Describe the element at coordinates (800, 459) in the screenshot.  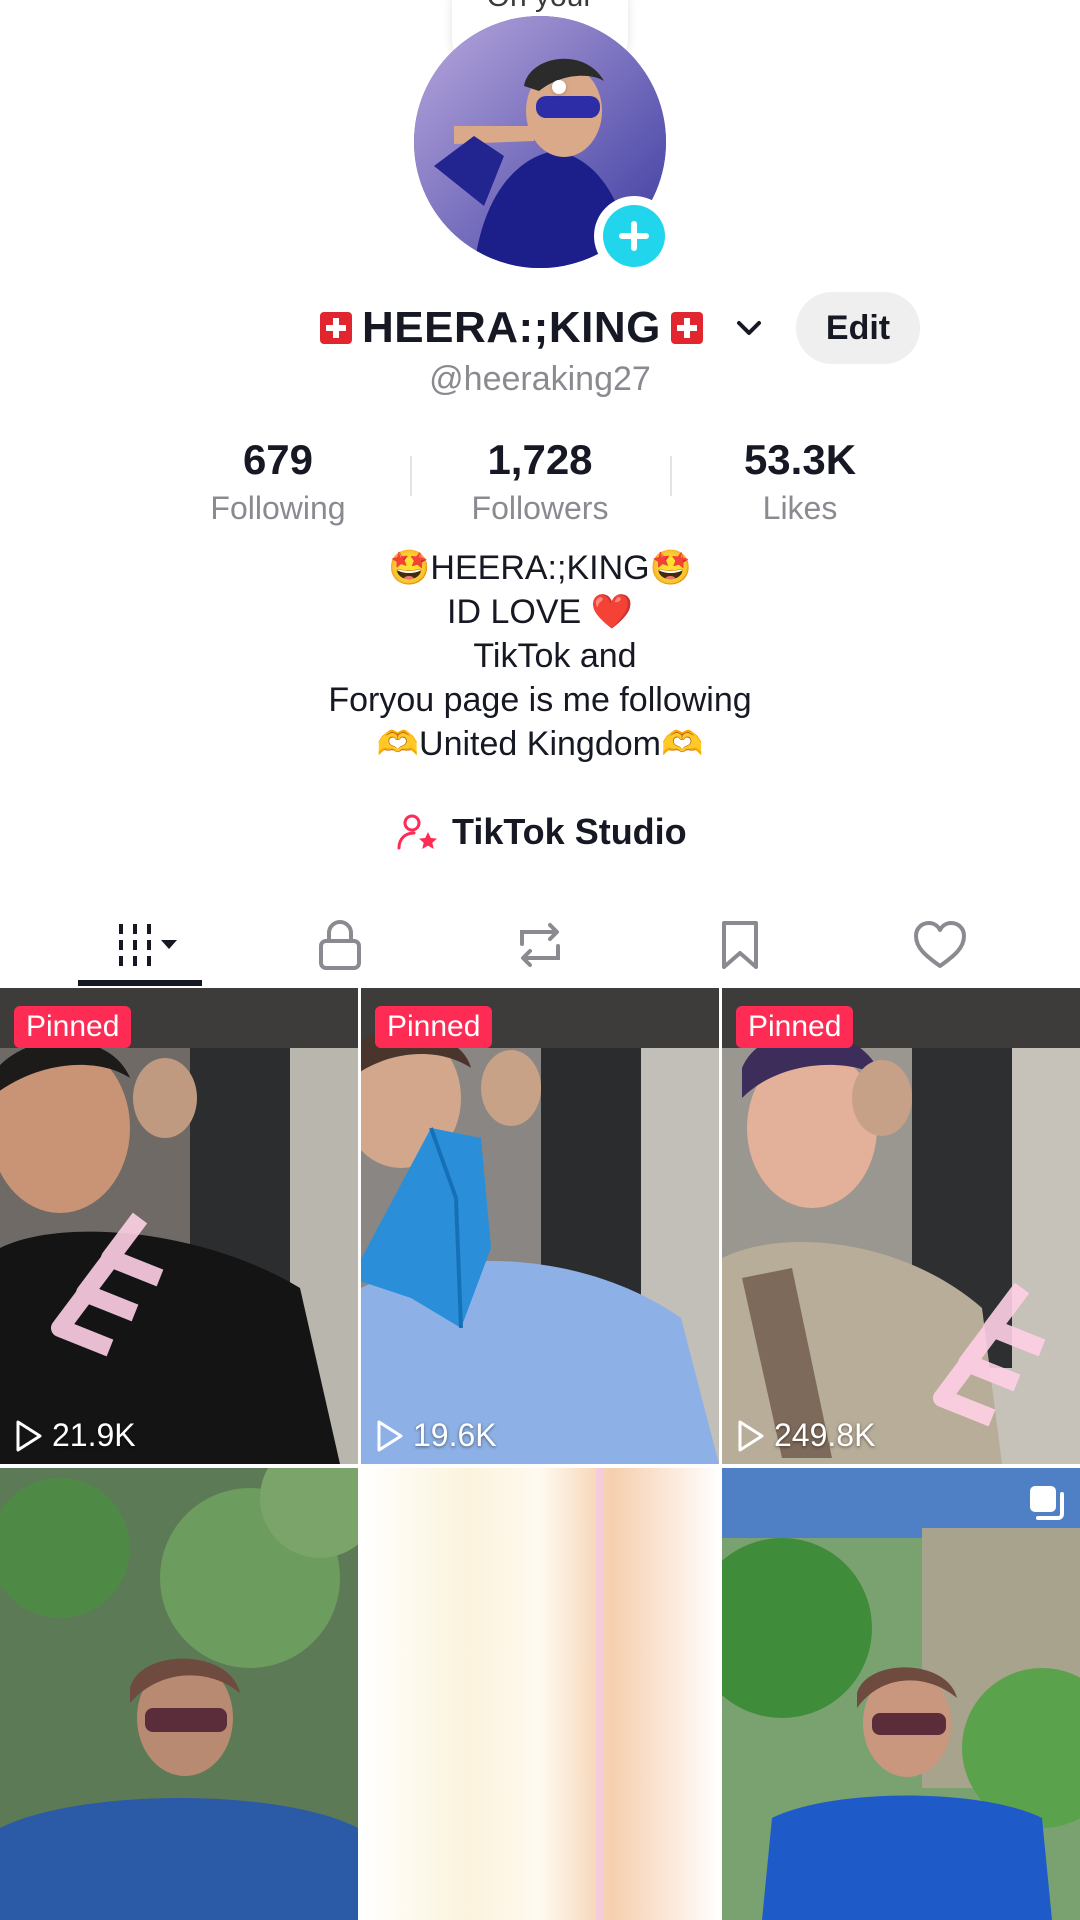
I see `stat-value: 53.3K` at that location.